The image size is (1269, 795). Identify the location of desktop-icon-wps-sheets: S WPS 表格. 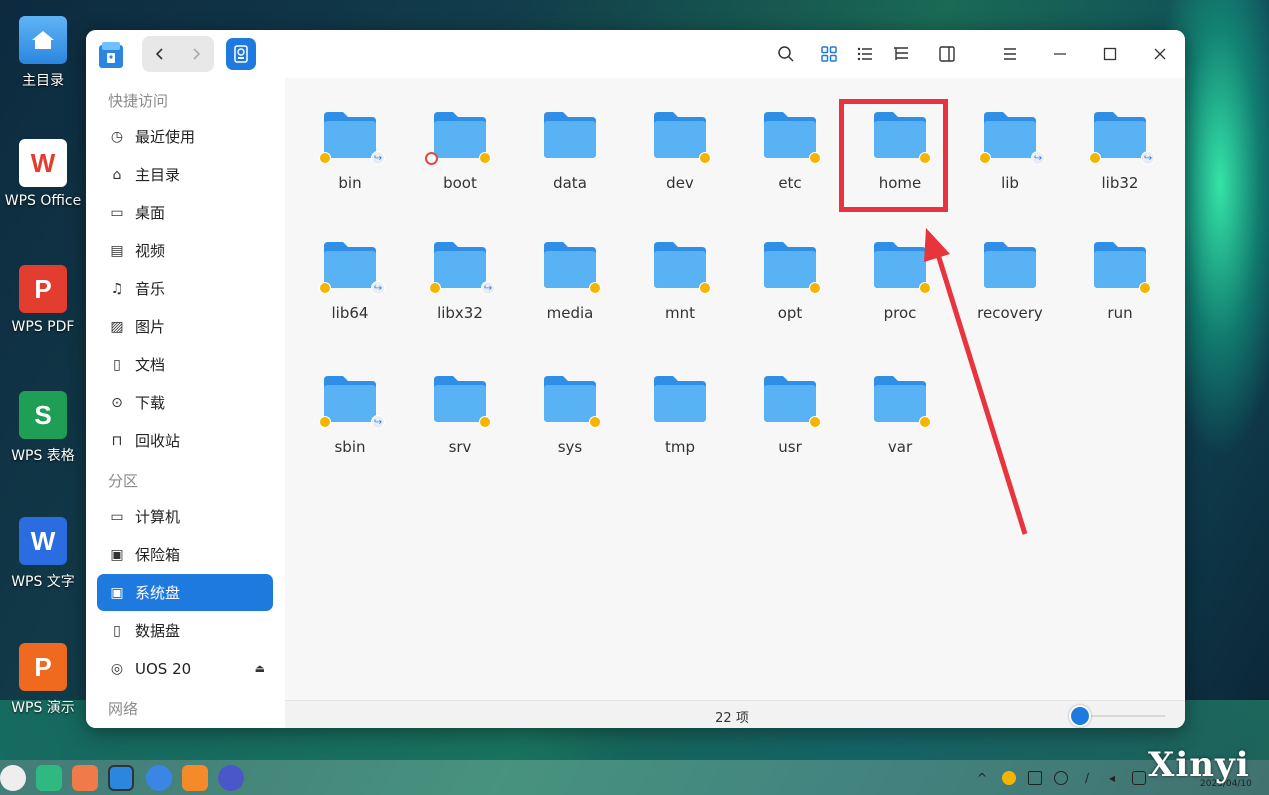
(43, 428).